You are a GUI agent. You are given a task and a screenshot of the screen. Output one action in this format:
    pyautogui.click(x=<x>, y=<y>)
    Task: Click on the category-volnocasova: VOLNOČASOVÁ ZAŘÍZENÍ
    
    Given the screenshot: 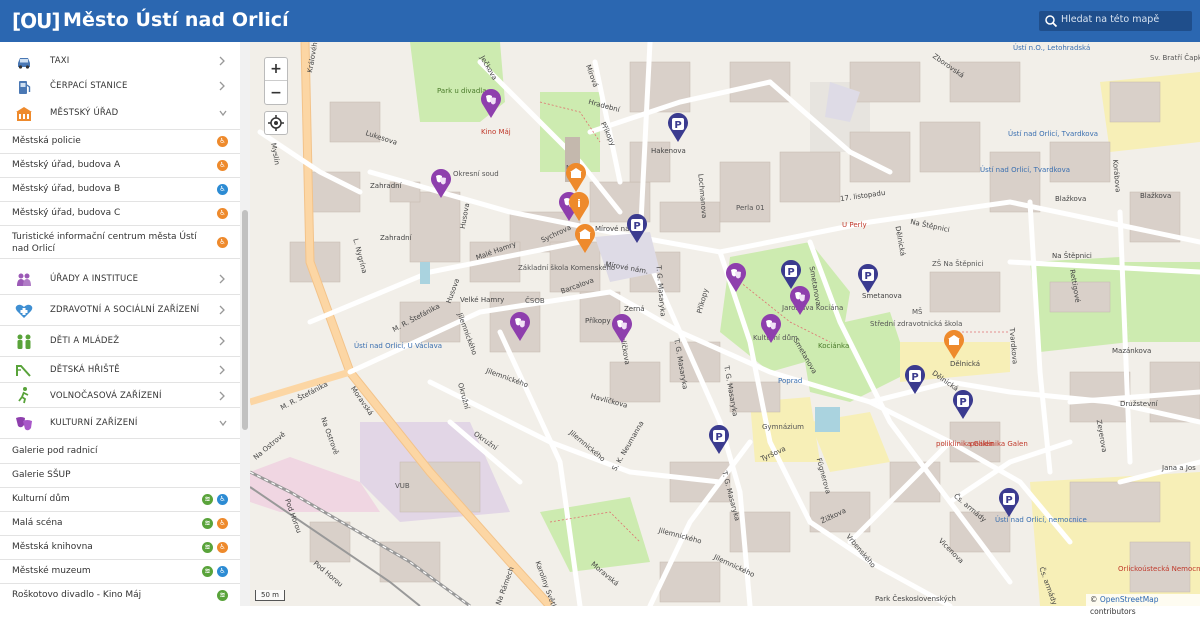 What is the action you would take?
    pyautogui.click(x=120, y=395)
    